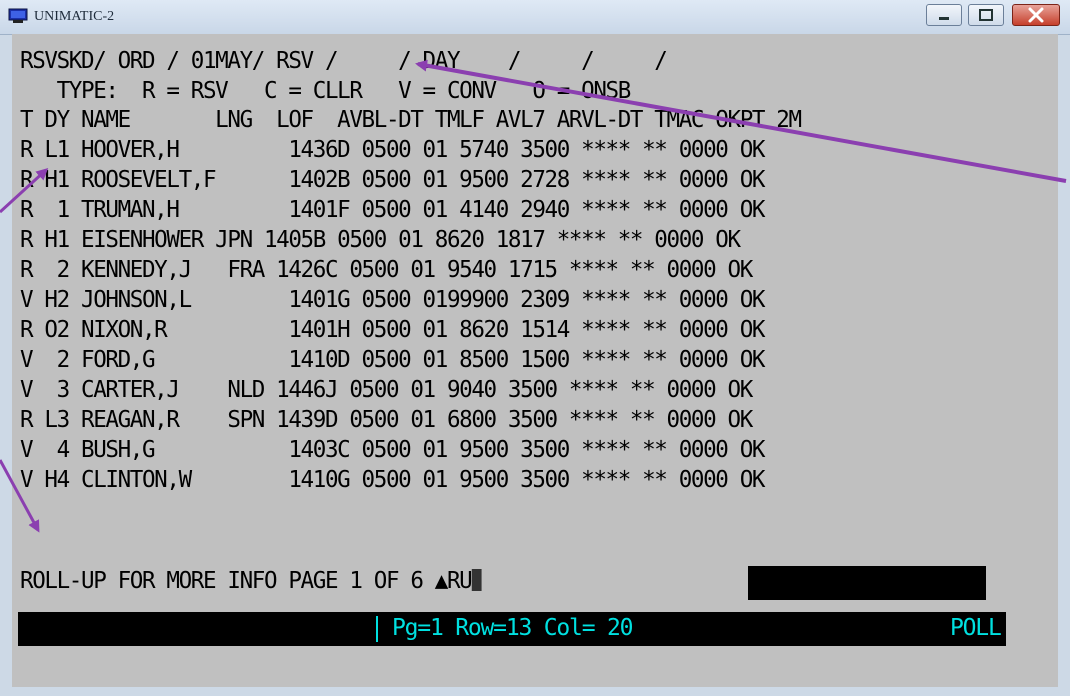  I want to click on close-icon, so click(1036, 15).